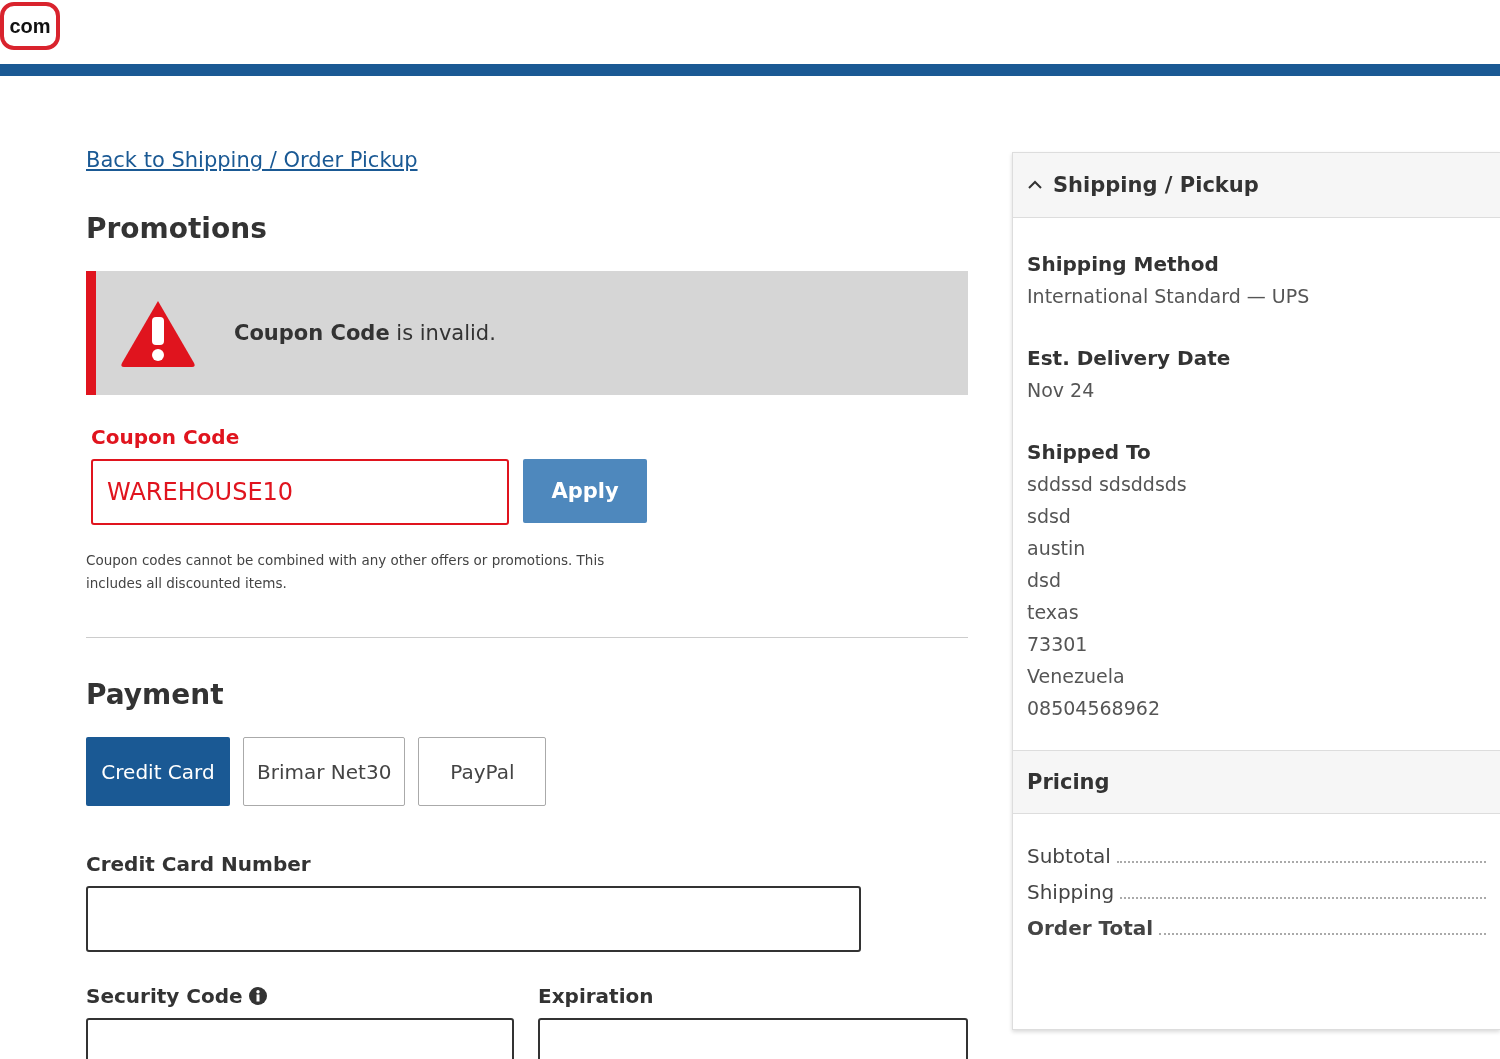 Image resolution: width=1500 pixels, height=1059 pixels. What do you see at coordinates (473, 919) in the screenshot?
I see `card-number-field` at bounding box center [473, 919].